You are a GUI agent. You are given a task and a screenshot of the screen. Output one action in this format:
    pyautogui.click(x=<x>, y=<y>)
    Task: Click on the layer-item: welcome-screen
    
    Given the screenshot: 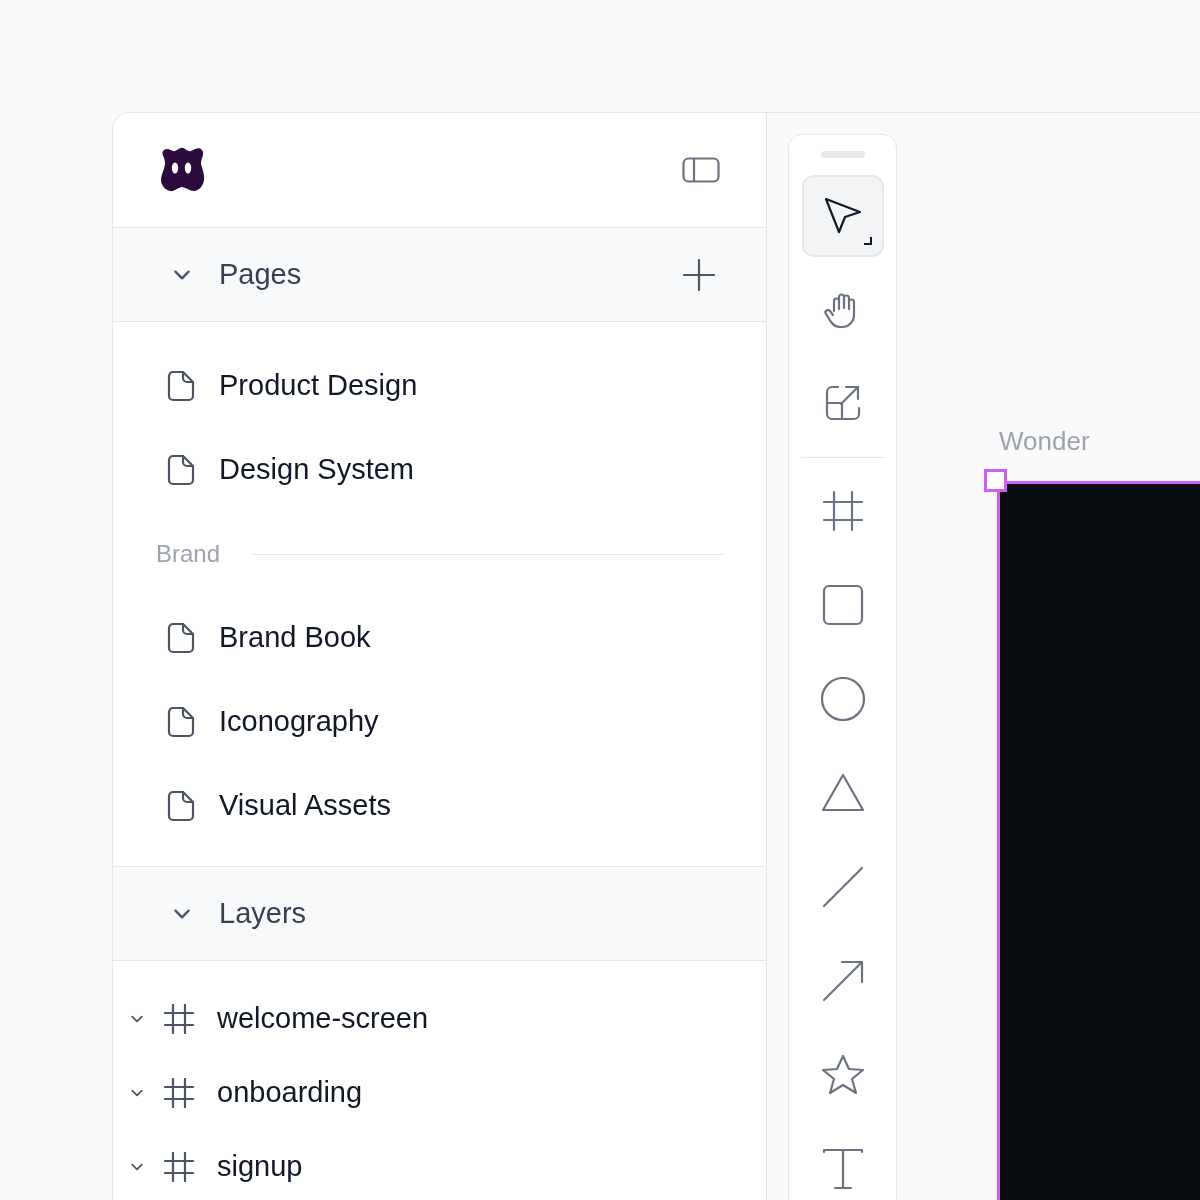 What is the action you would take?
    pyautogui.click(x=323, y=1019)
    